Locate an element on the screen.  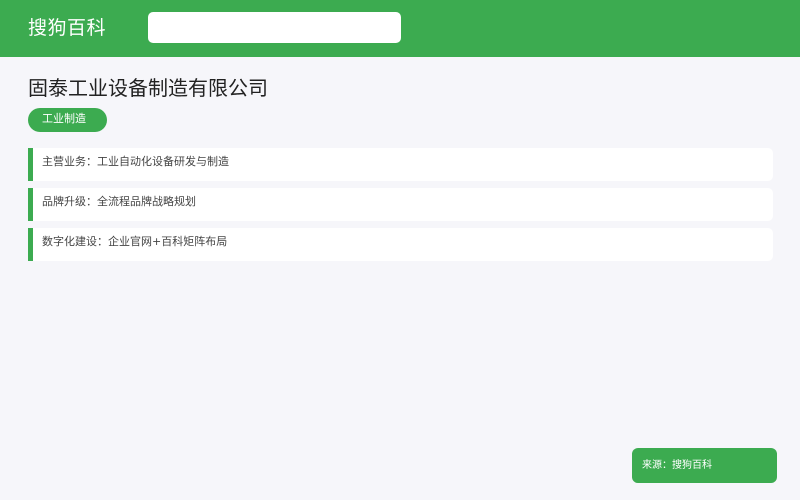
top-header-bar: 搜狗百科 is located at coordinates (400, 28).